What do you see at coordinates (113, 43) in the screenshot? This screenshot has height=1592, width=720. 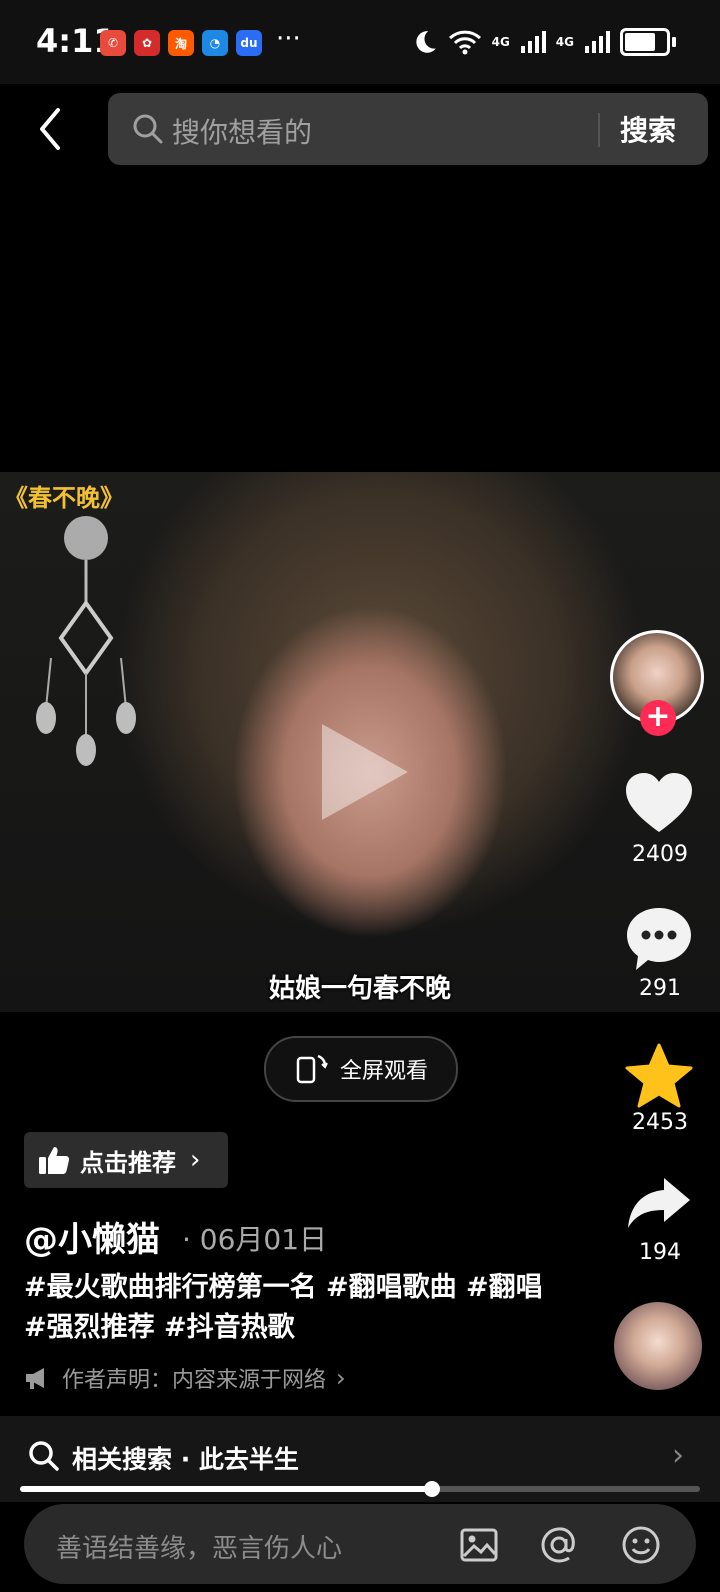 I see `app-notification-icon: ✆` at bounding box center [113, 43].